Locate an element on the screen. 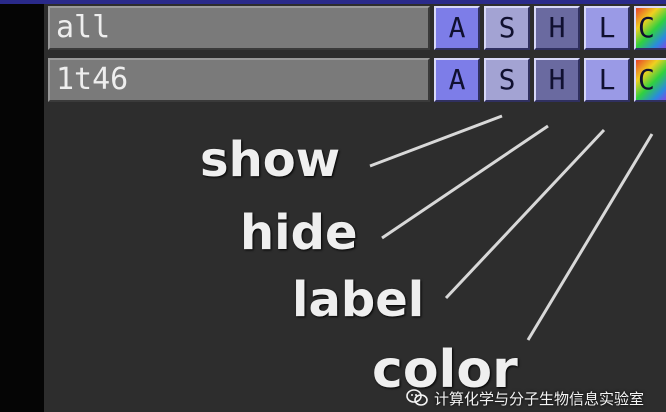  show-pointer-line is located at coordinates (436, 141).